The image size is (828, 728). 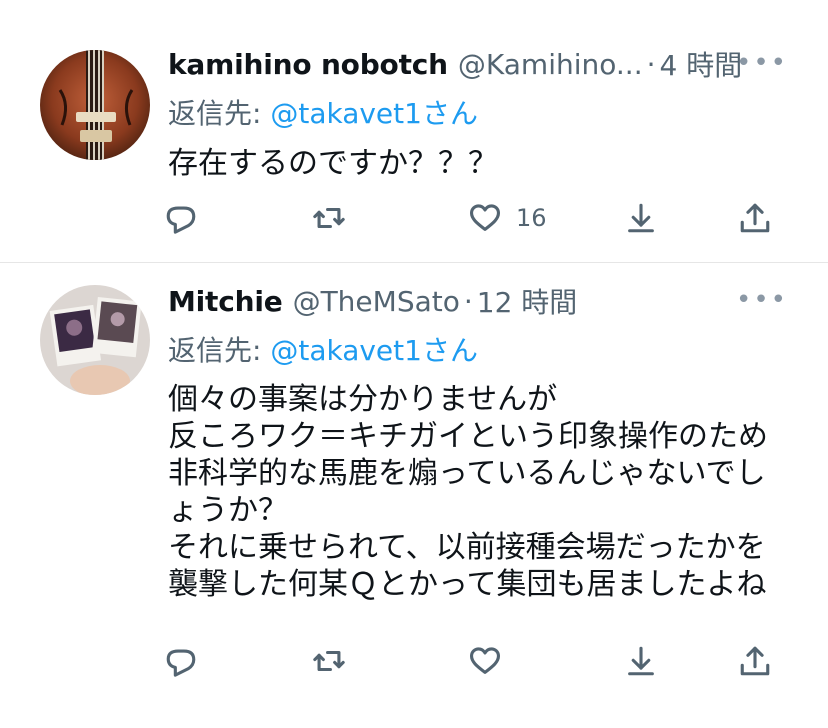 What do you see at coordinates (225, 301) in the screenshot?
I see `display-name: Mitchie` at bounding box center [225, 301].